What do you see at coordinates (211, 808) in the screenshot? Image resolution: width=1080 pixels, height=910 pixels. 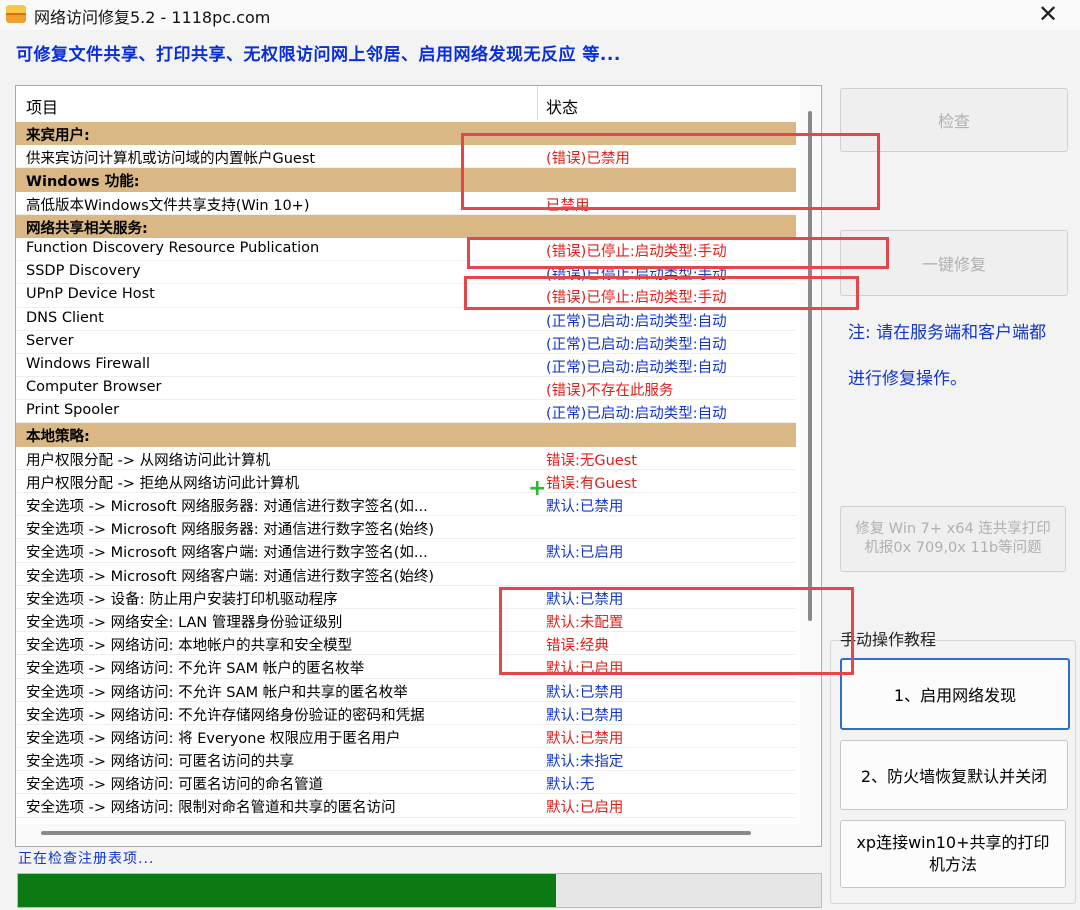 I see `row-item-label: 安全选项 -> 网络访问: 限制对命名管道和共享的匿名访问` at bounding box center [211, 808].